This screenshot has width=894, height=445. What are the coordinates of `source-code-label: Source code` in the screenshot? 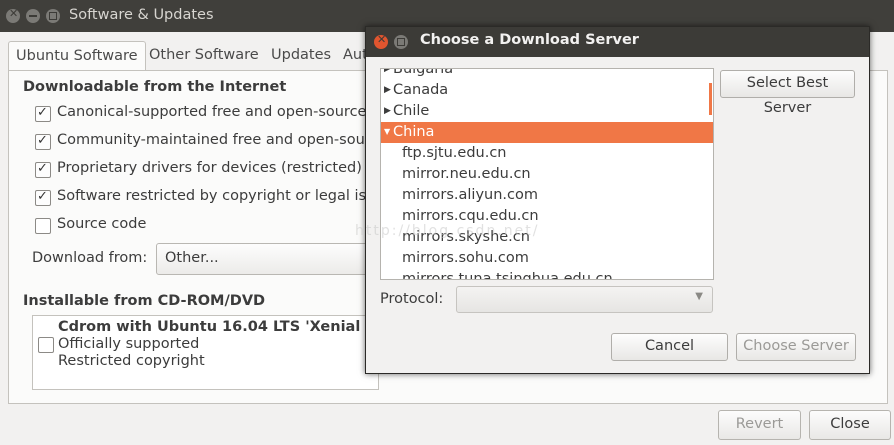 It's located at (102, 224).